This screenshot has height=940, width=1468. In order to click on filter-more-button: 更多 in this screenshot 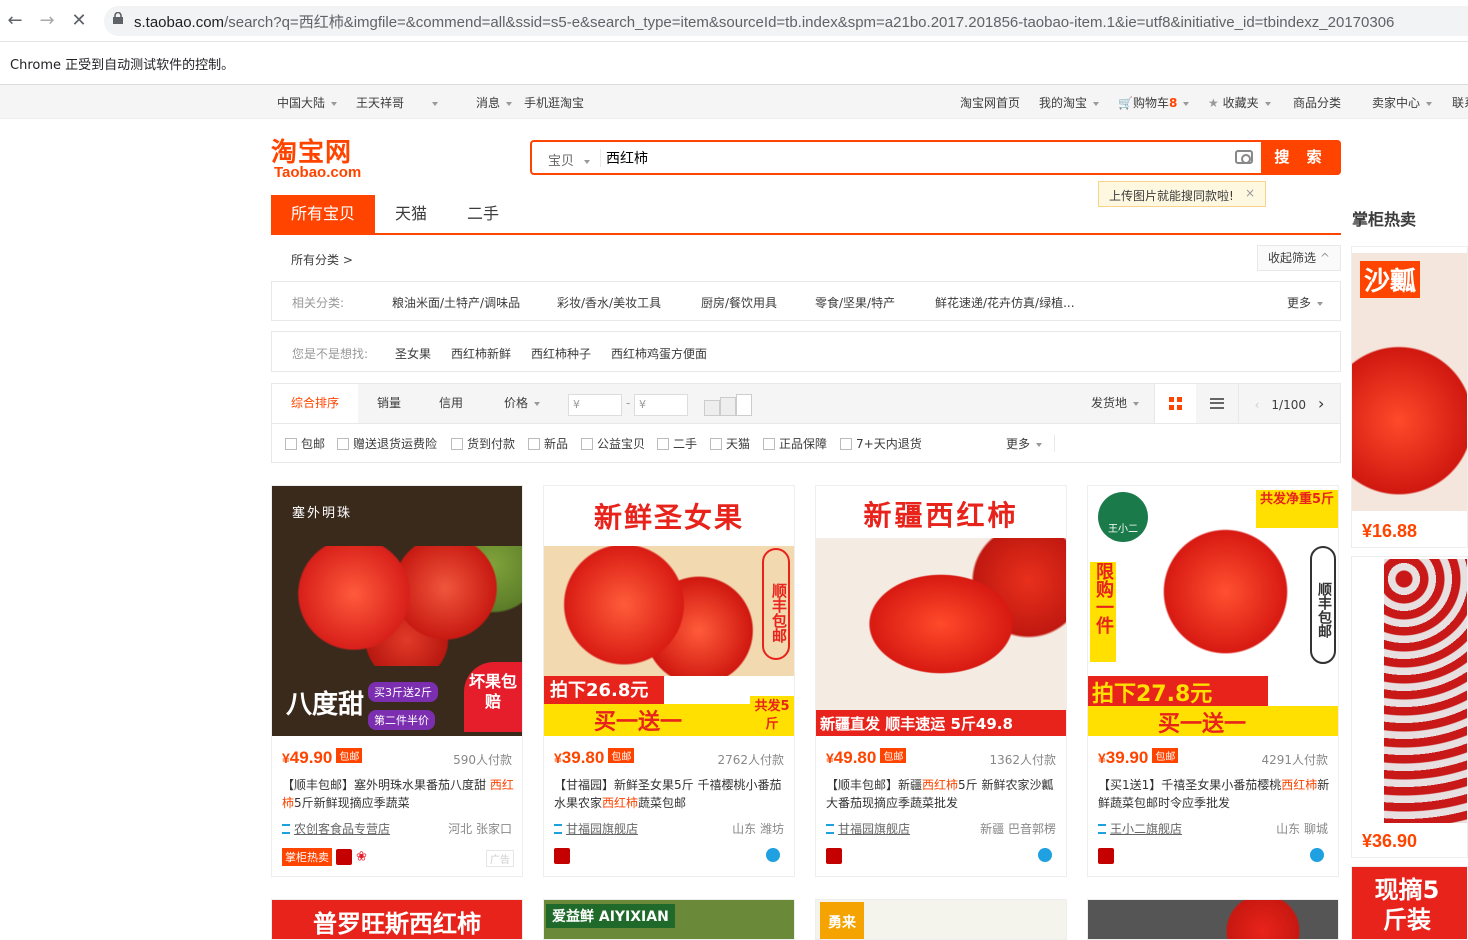, I will do `click(1031, 443)`.